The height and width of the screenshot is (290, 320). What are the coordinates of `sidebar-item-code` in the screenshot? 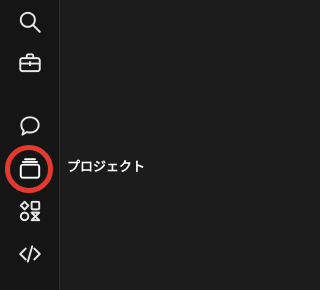 It's located at (30, 254).